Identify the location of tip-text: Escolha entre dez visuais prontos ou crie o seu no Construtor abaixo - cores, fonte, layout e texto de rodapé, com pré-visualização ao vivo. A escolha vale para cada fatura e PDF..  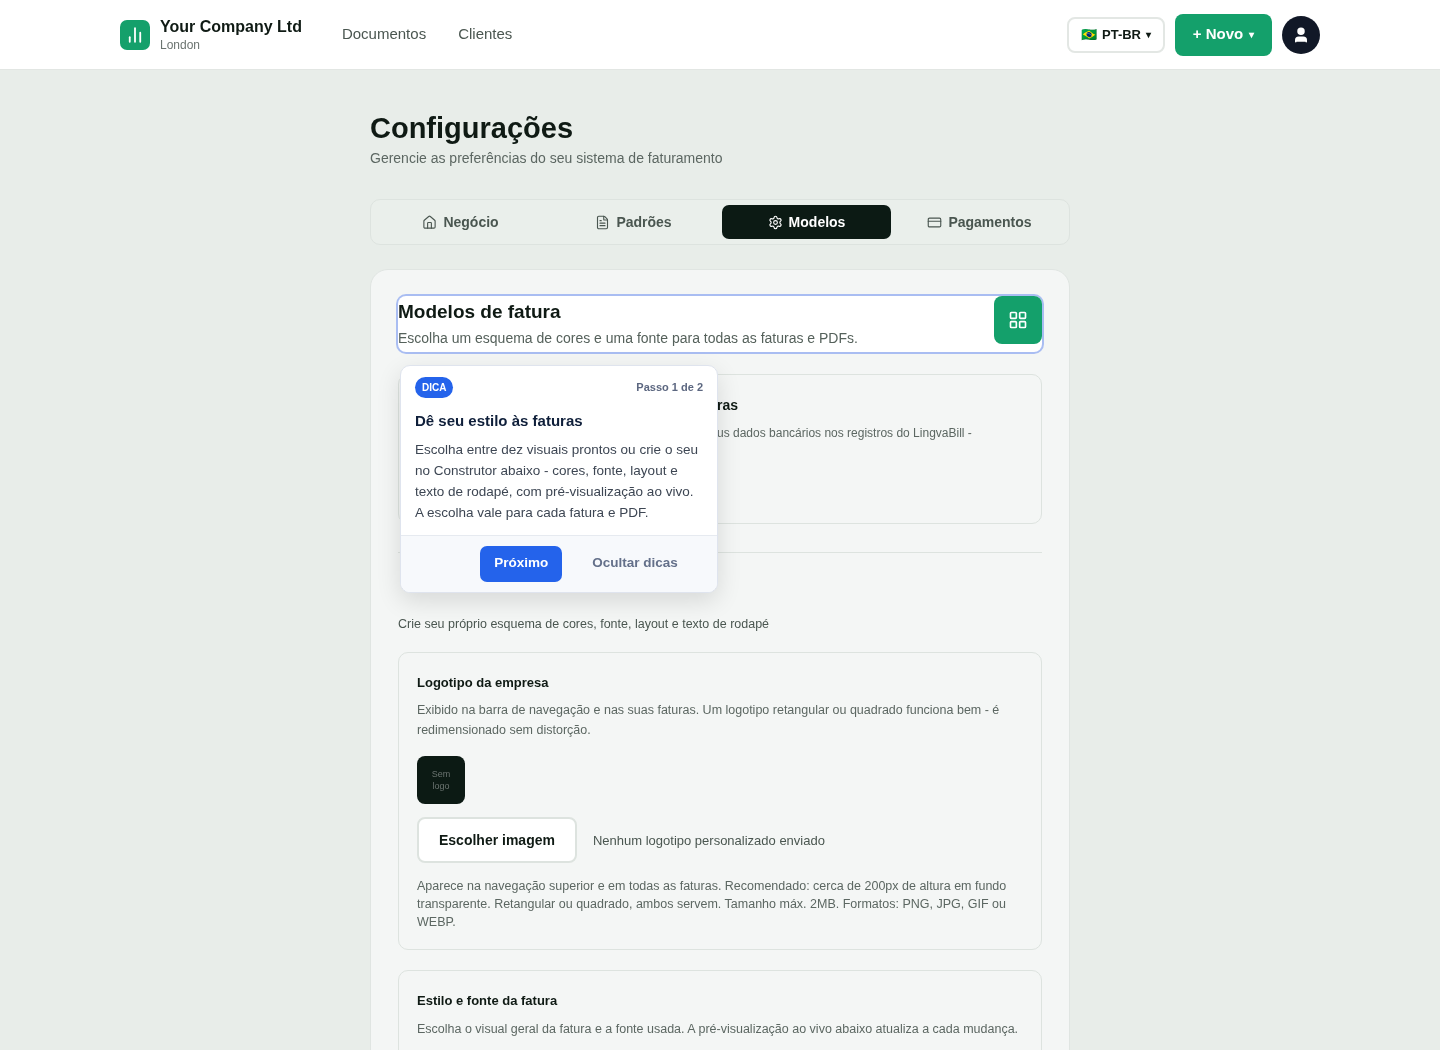
(557, 481).